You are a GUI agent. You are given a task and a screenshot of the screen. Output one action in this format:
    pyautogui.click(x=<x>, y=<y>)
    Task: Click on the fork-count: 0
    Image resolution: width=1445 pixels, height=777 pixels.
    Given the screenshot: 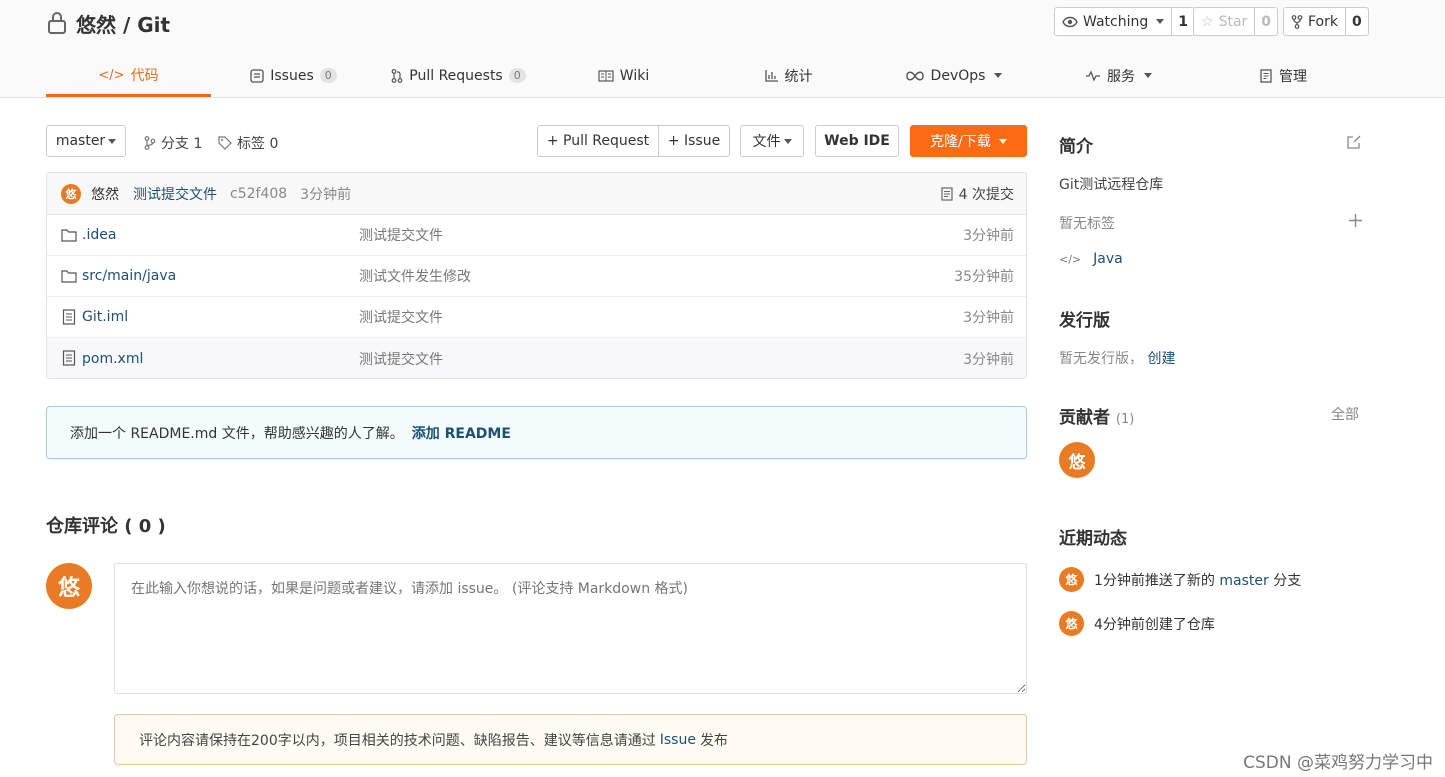 What is the action you would take?
    pyautogui.click(x=1356, y=21)
    